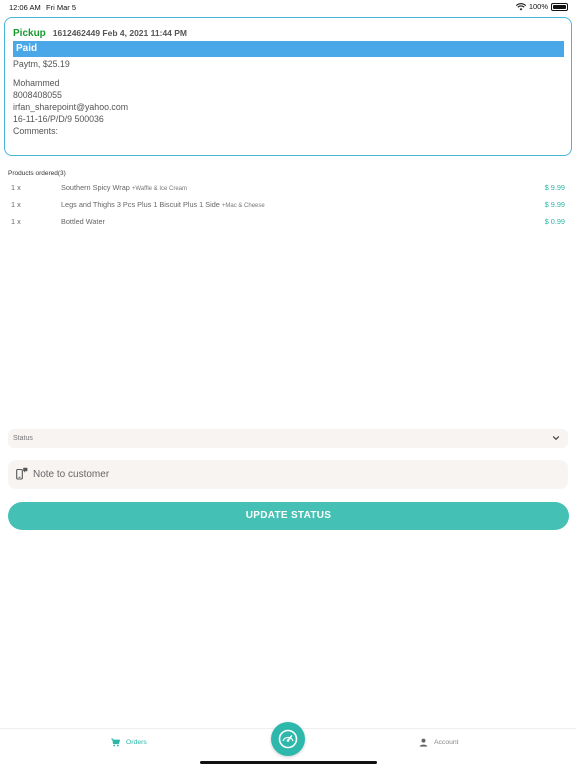 The width and height of the screenshot is (576, 768). What do you see at coordinates (36, 83) in the screenshot?
I see `customer-name: Mohammed` at bounding box center [36, 83].